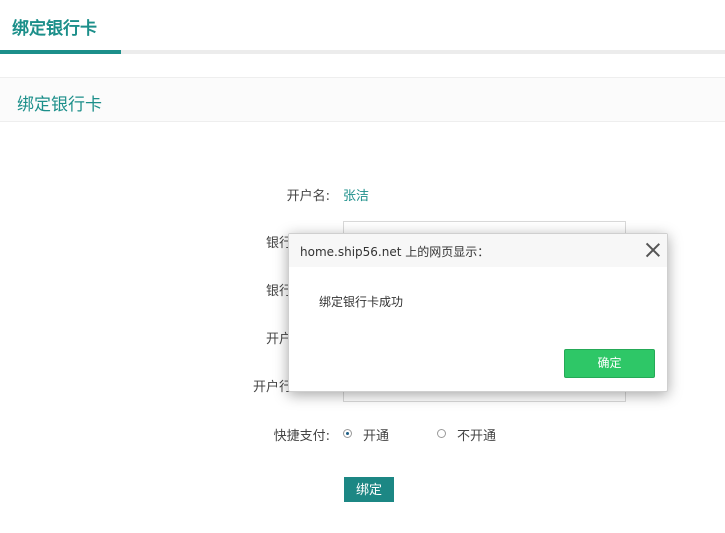 The image size is (725, 533). What do you see at coordinates (395, 252) in the screenshot?
I see `dialog-title: home.ship56.net 上的网页显示：` at bounding box center [395, 252].